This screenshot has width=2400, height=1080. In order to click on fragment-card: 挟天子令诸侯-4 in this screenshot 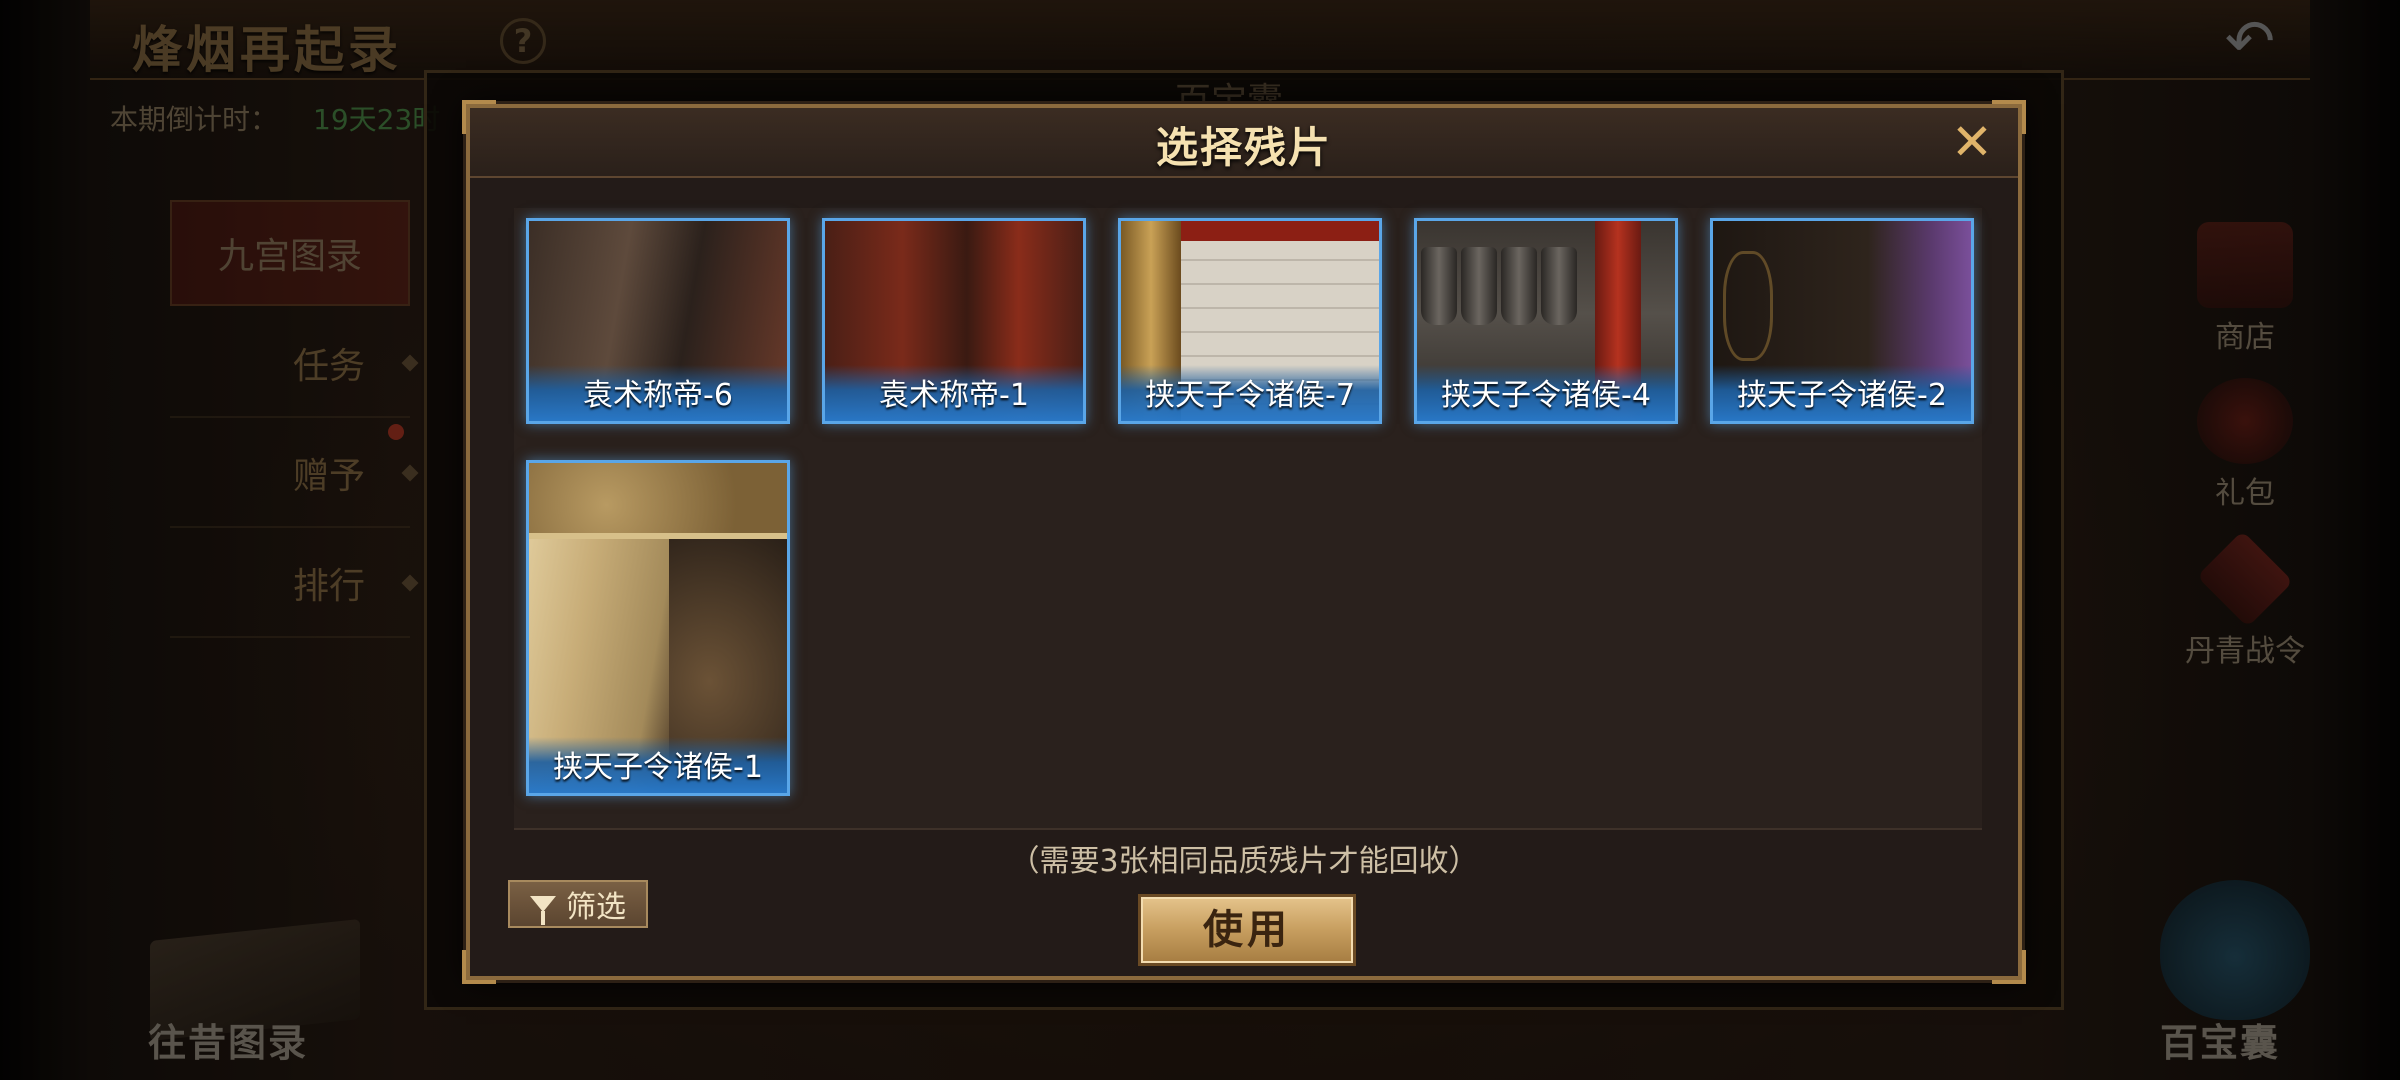, I will do `click(1546, 321)`.